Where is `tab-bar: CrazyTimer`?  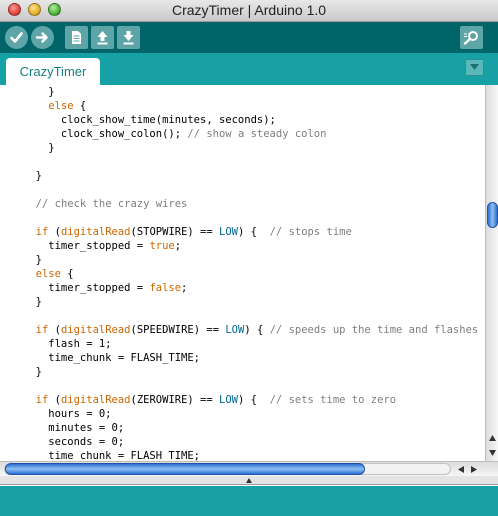
tab-bar: CrazyTimer is located at coordinates (249, 69).